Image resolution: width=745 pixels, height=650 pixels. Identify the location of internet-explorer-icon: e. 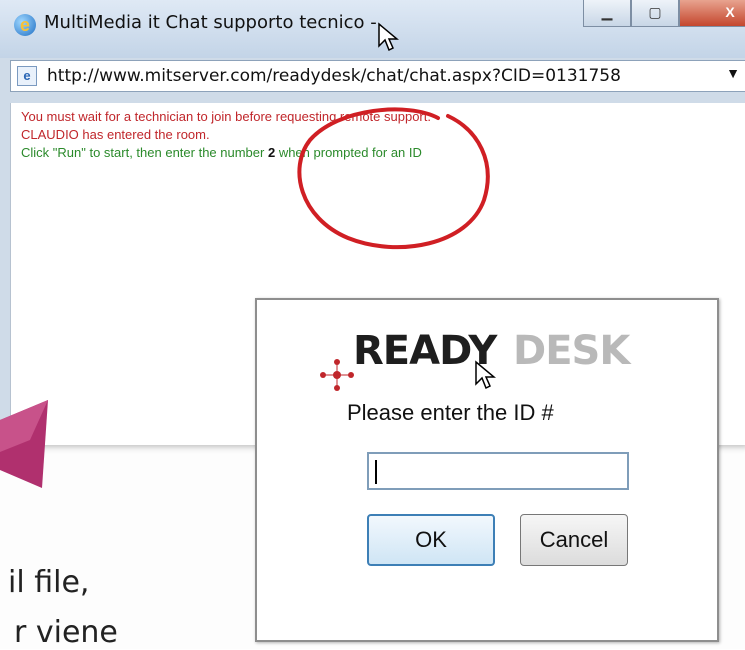
(25, 25).